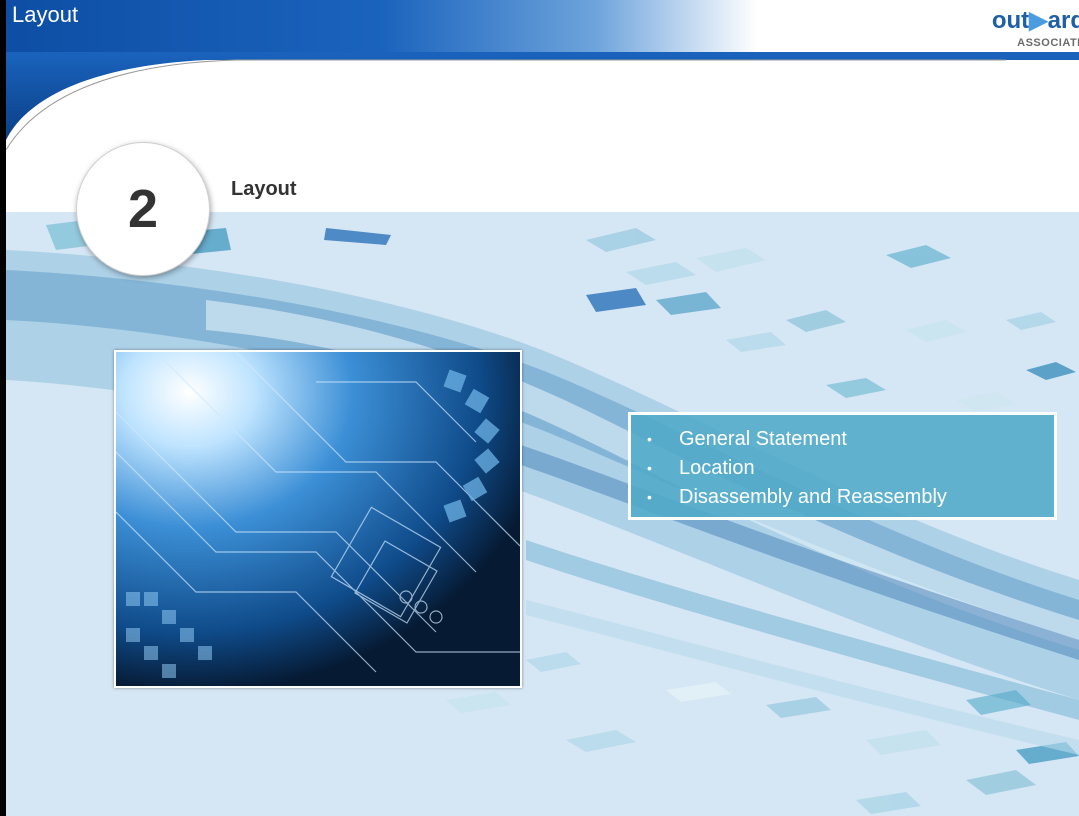 The image size is (1079, 816). Describe the element at coordinates (1048, 43) in the screenshot. I see `logo-subtext: ASSOCIATE` at that location.